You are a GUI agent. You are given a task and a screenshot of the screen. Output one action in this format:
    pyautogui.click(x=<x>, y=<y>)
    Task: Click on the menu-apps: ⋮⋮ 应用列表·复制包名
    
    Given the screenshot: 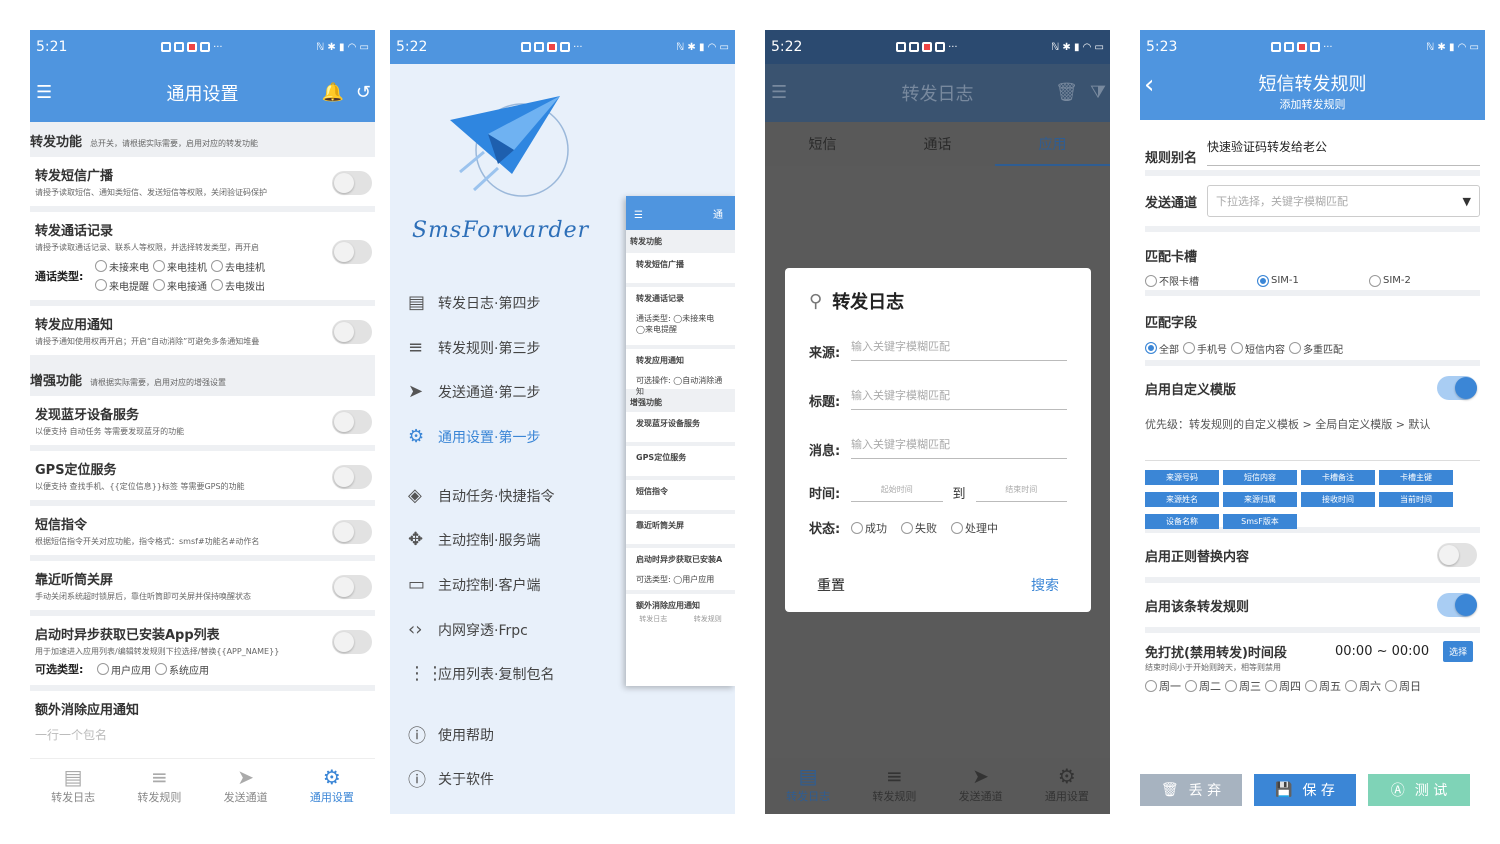 What is the action you would take?
    pyautogui.click(x=481, y=673)
    